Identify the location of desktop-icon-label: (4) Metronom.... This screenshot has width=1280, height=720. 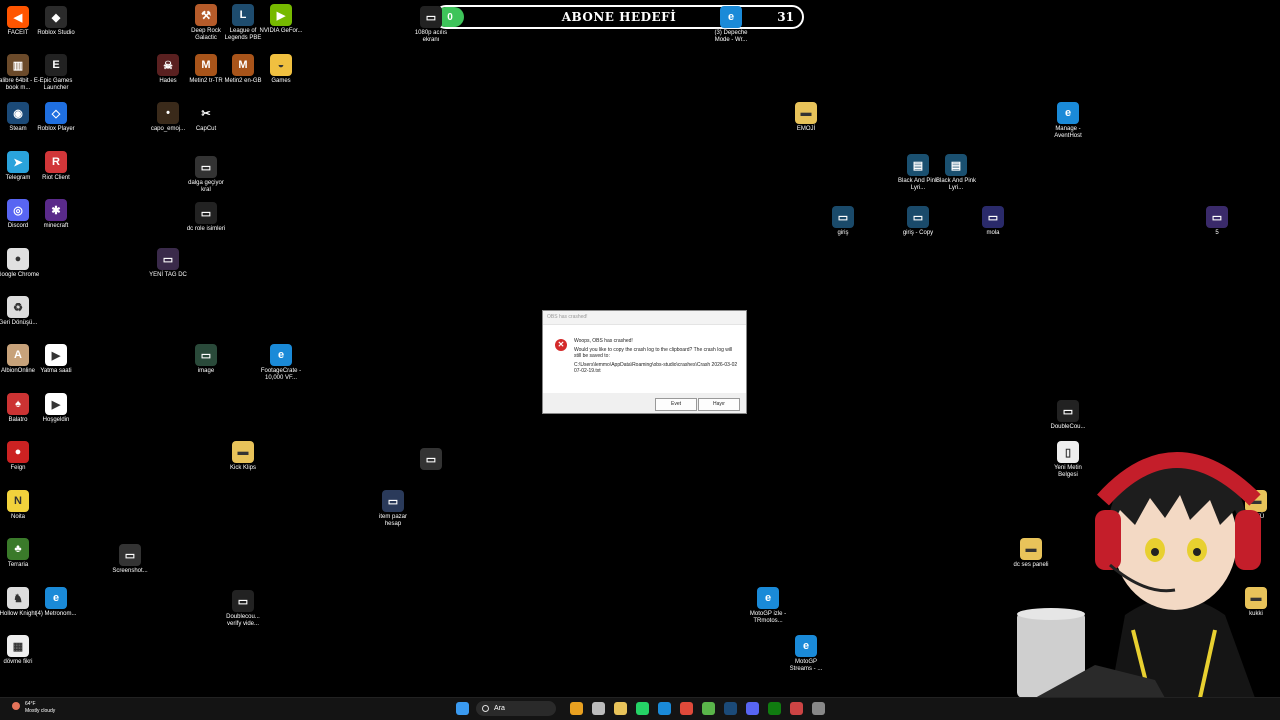
(56, 614).